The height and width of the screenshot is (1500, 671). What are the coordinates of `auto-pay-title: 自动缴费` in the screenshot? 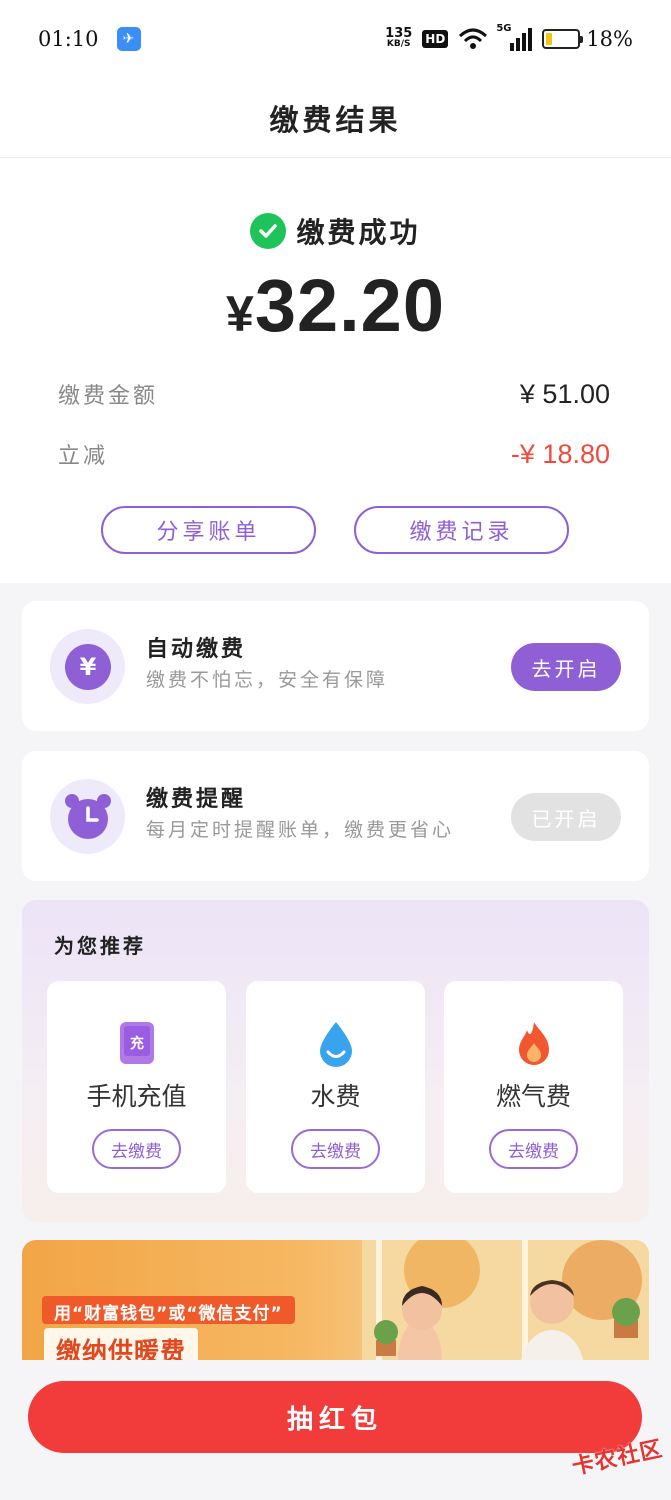 It's located at (196, 649).